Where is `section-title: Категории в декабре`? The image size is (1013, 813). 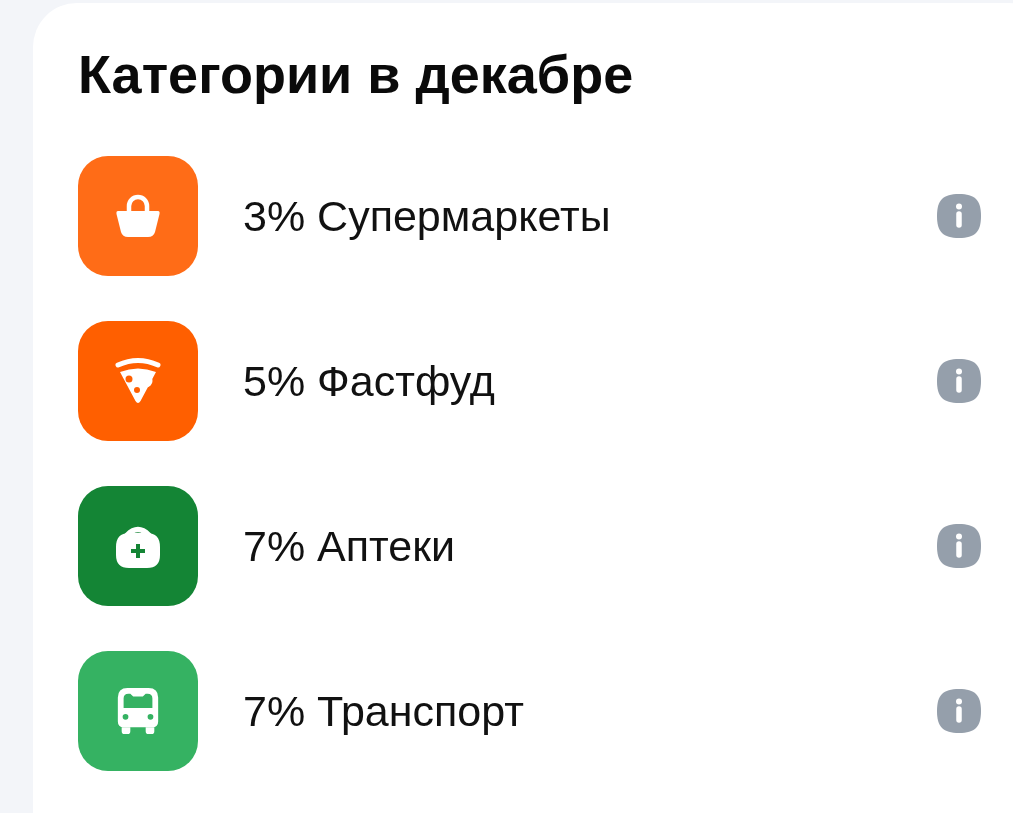 section-title: Категории в декабре is located at coordinates (356, 74).